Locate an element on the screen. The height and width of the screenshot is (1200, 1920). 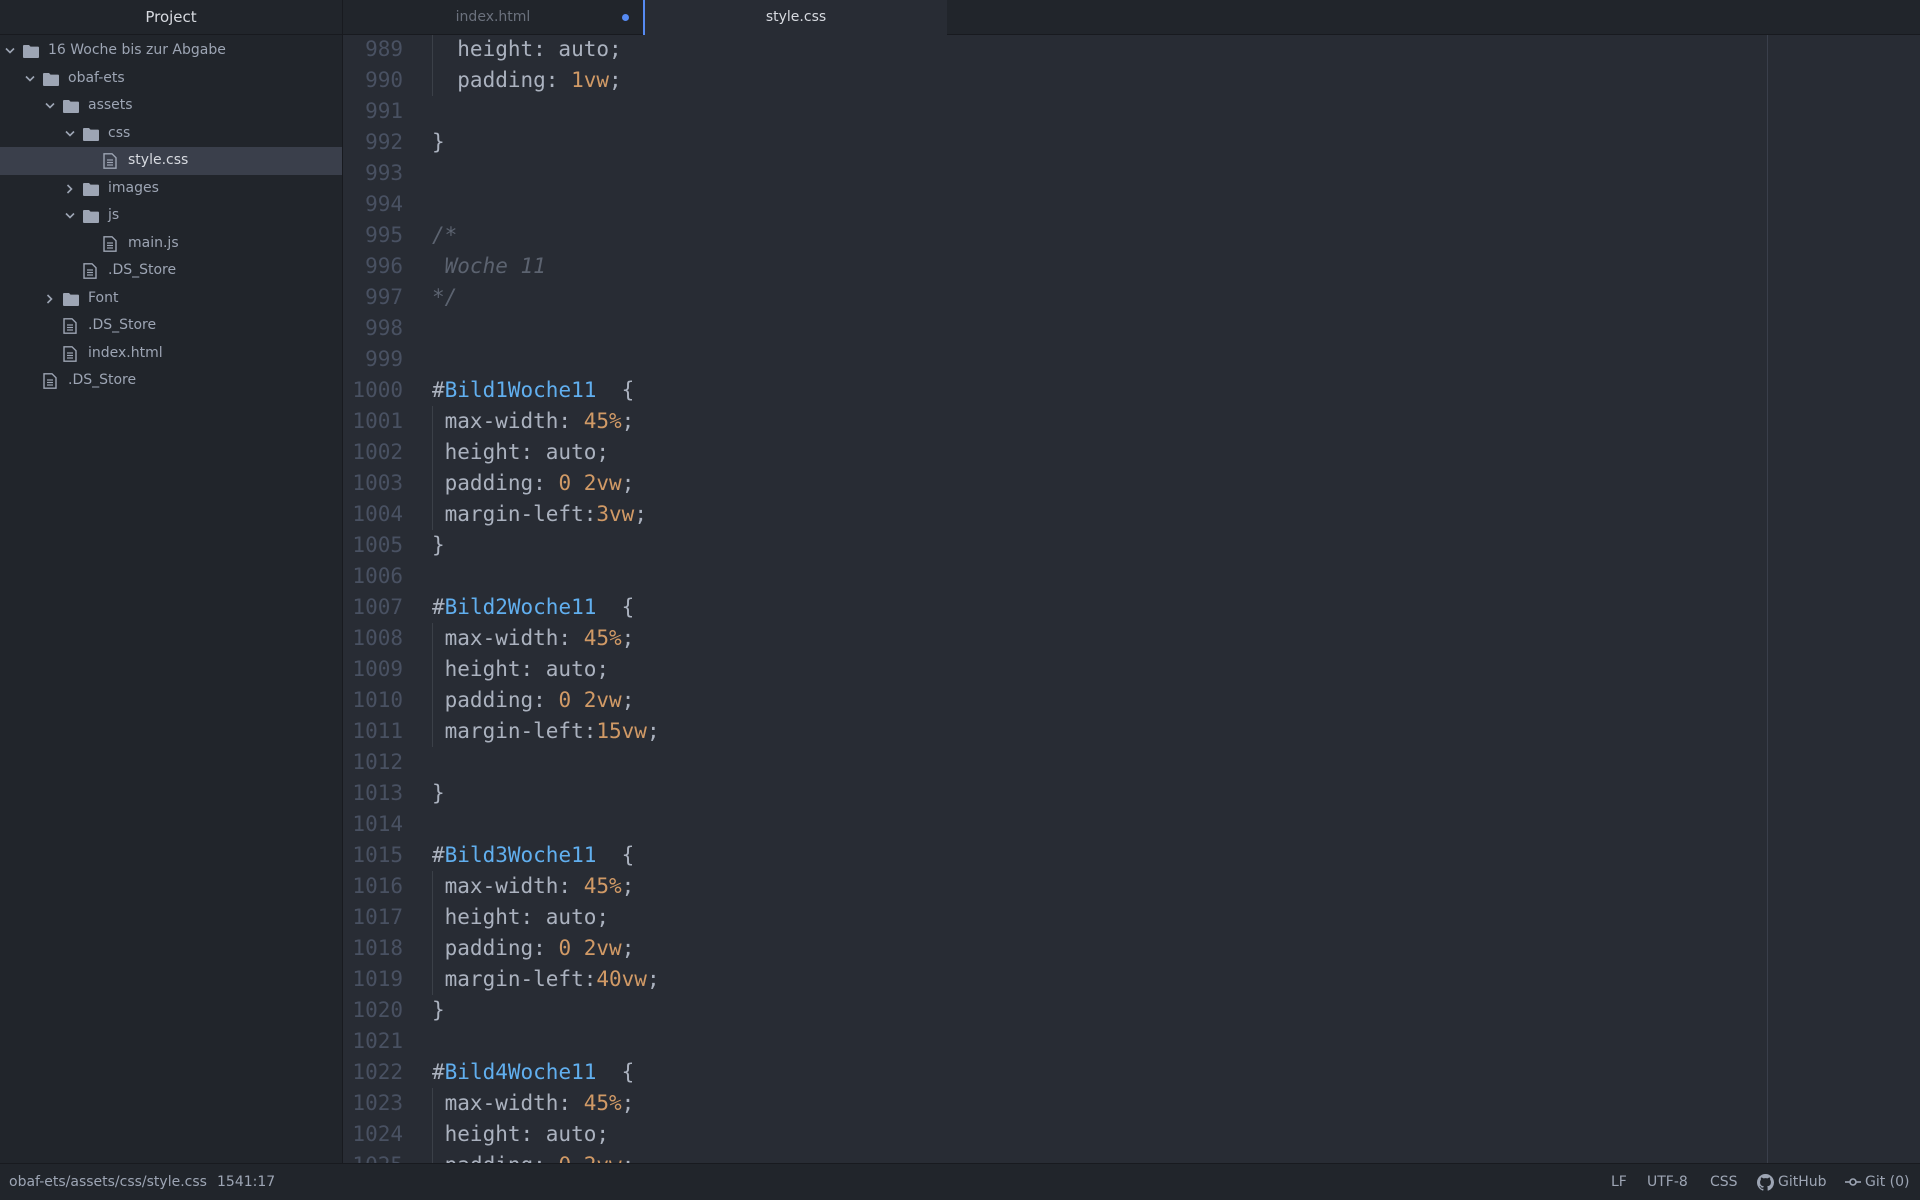
line-number: 998 is located at coordinates (384, 328).